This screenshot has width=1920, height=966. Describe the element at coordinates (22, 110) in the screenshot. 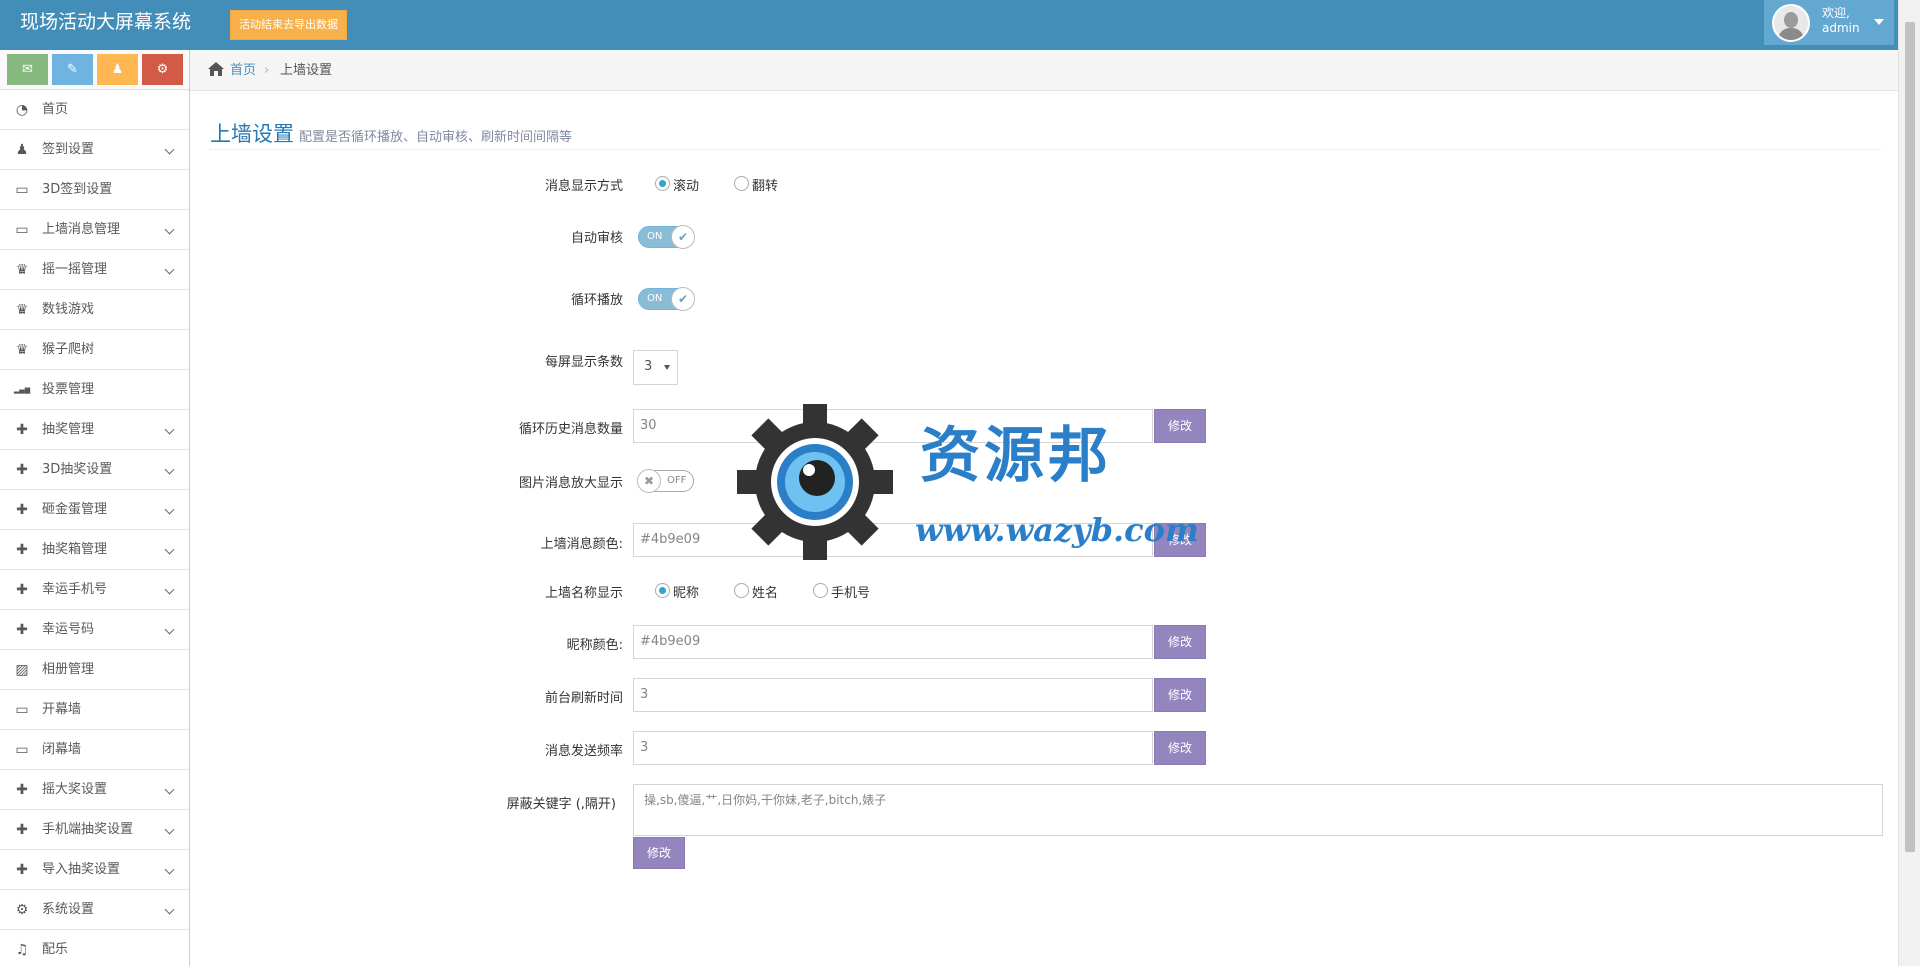

I see `dashboard-icon: ◔` at that location.